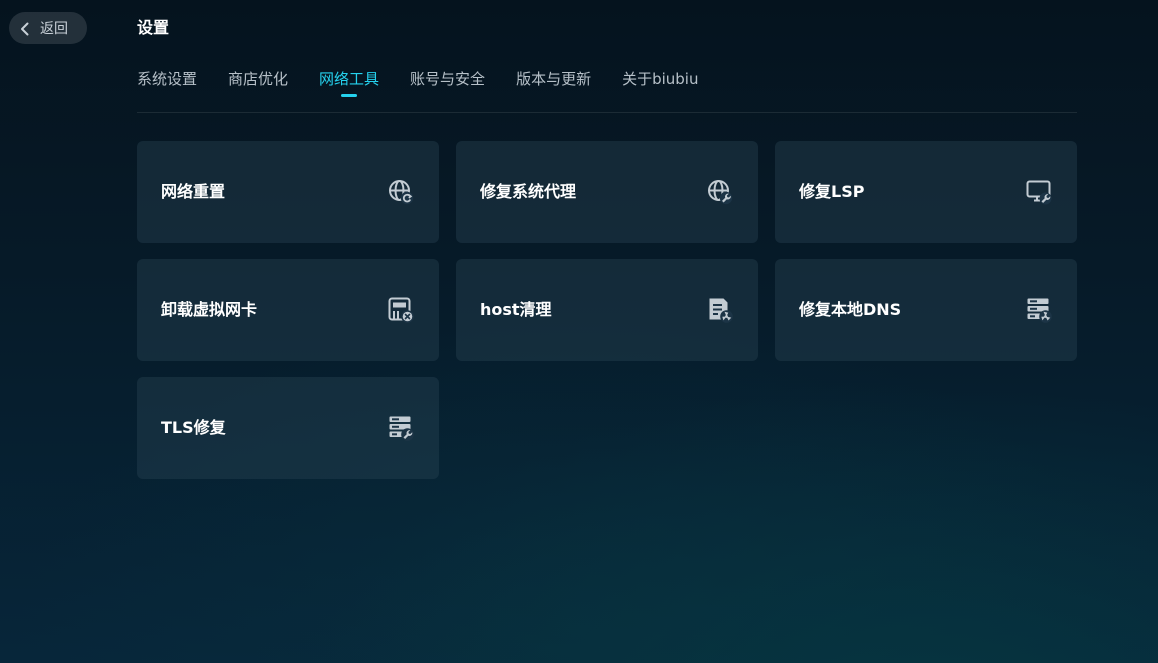 This screenshot has height=663, width=1158. I want to click on tls-repair-card: TLS修复, so click(288, 428).